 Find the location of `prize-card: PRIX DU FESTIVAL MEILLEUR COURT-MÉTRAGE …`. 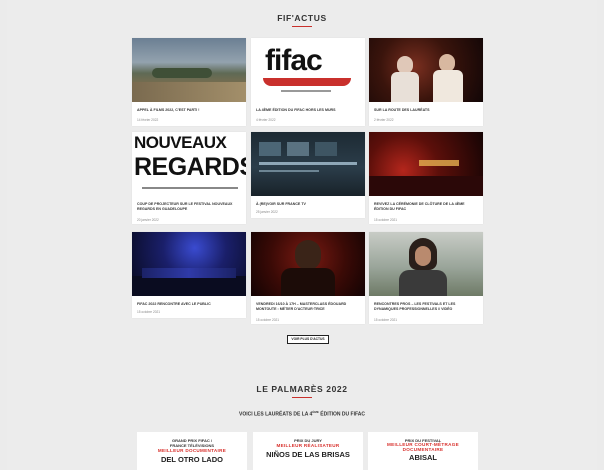

prize-card: PRIX DU FESTIVAL MEILLEUR COURT-MÉTRAGE … is located at coordinates (423, 451).